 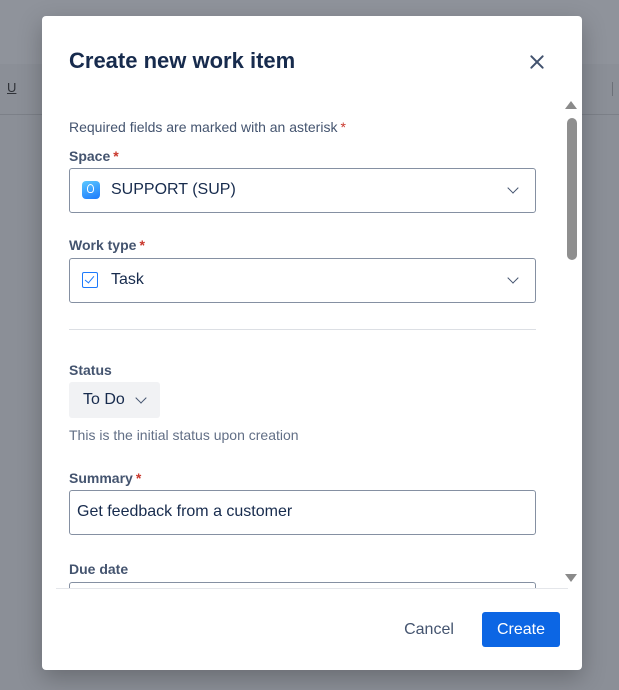 I want to click on toolbar-divider, so click(x=612, y=89).